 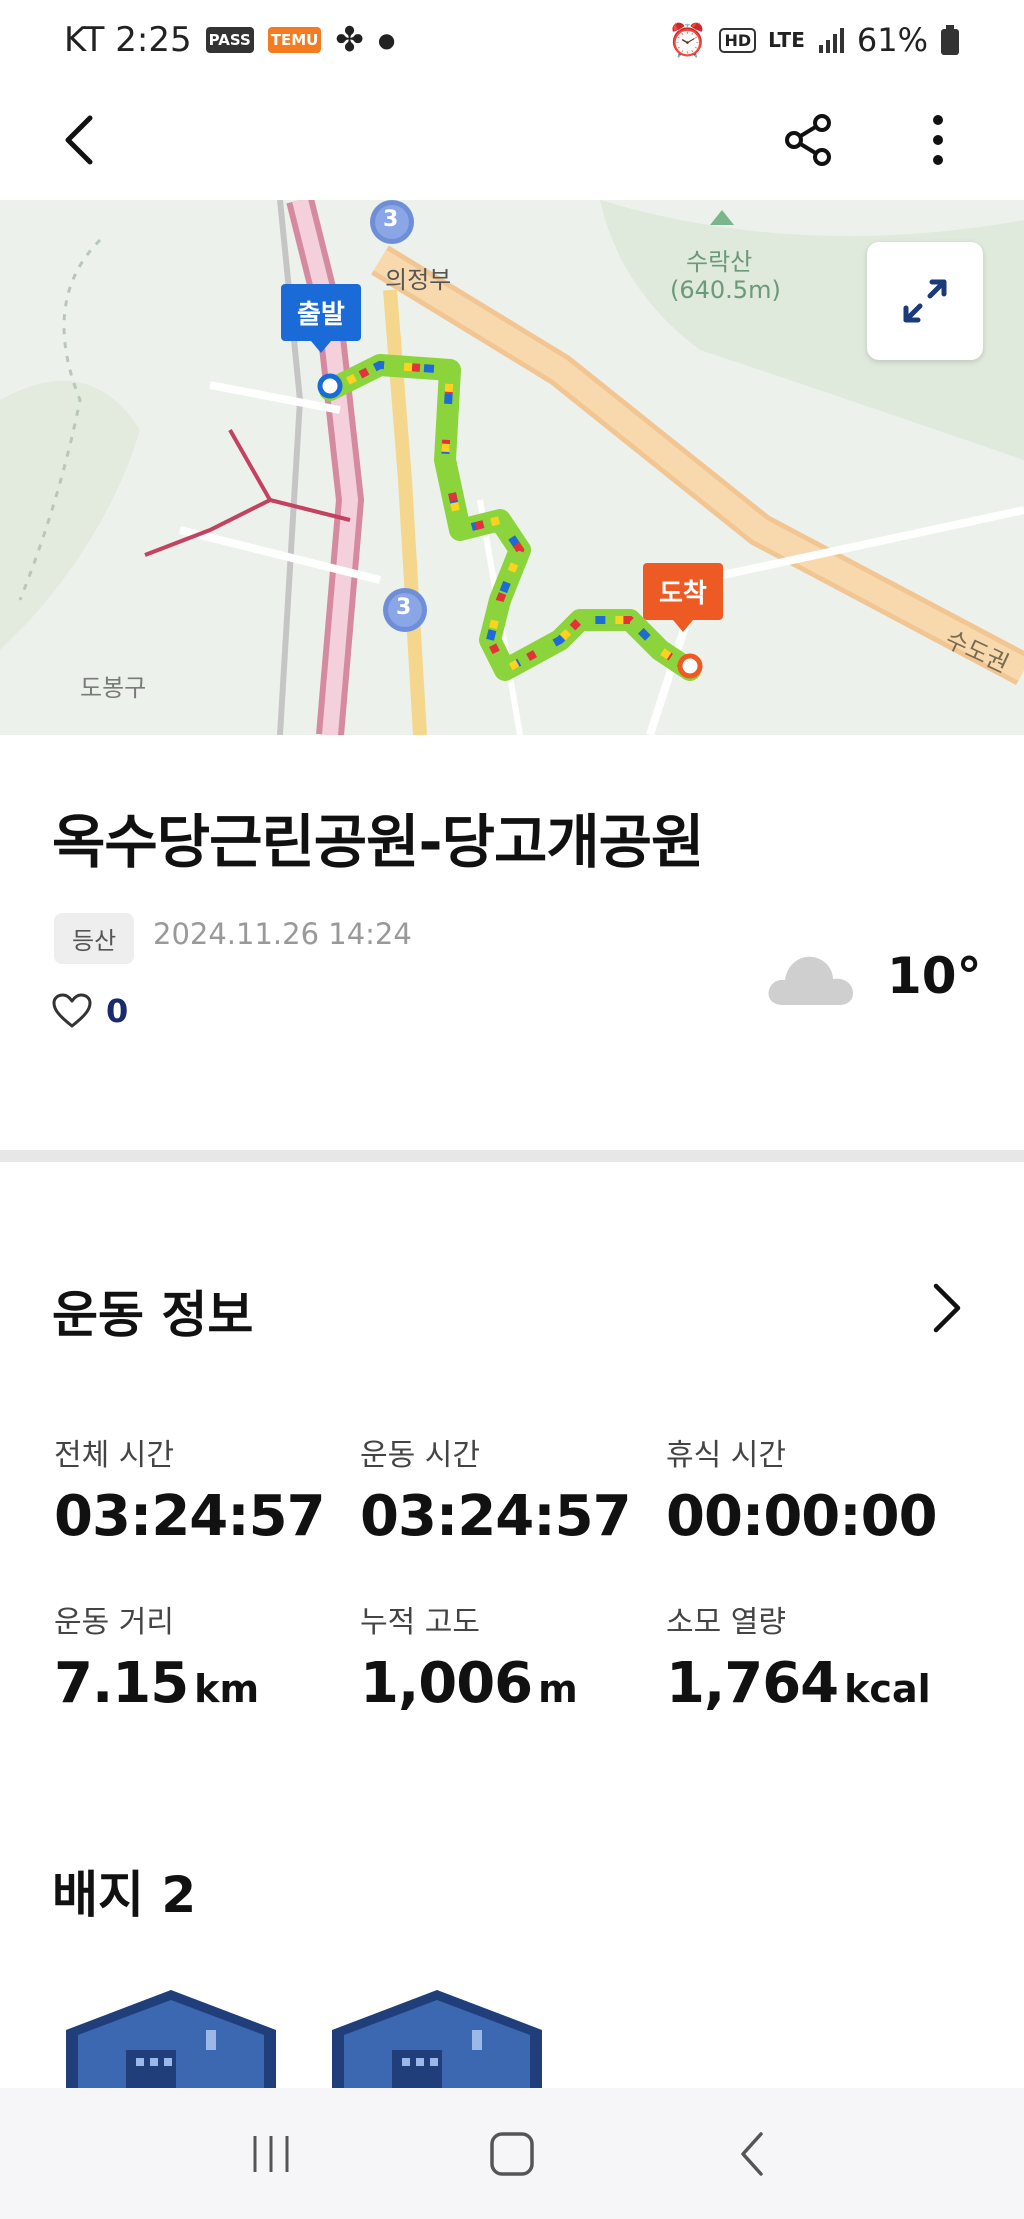 I want to click on stat-value: 1,006, so click(x=446, y=1683).